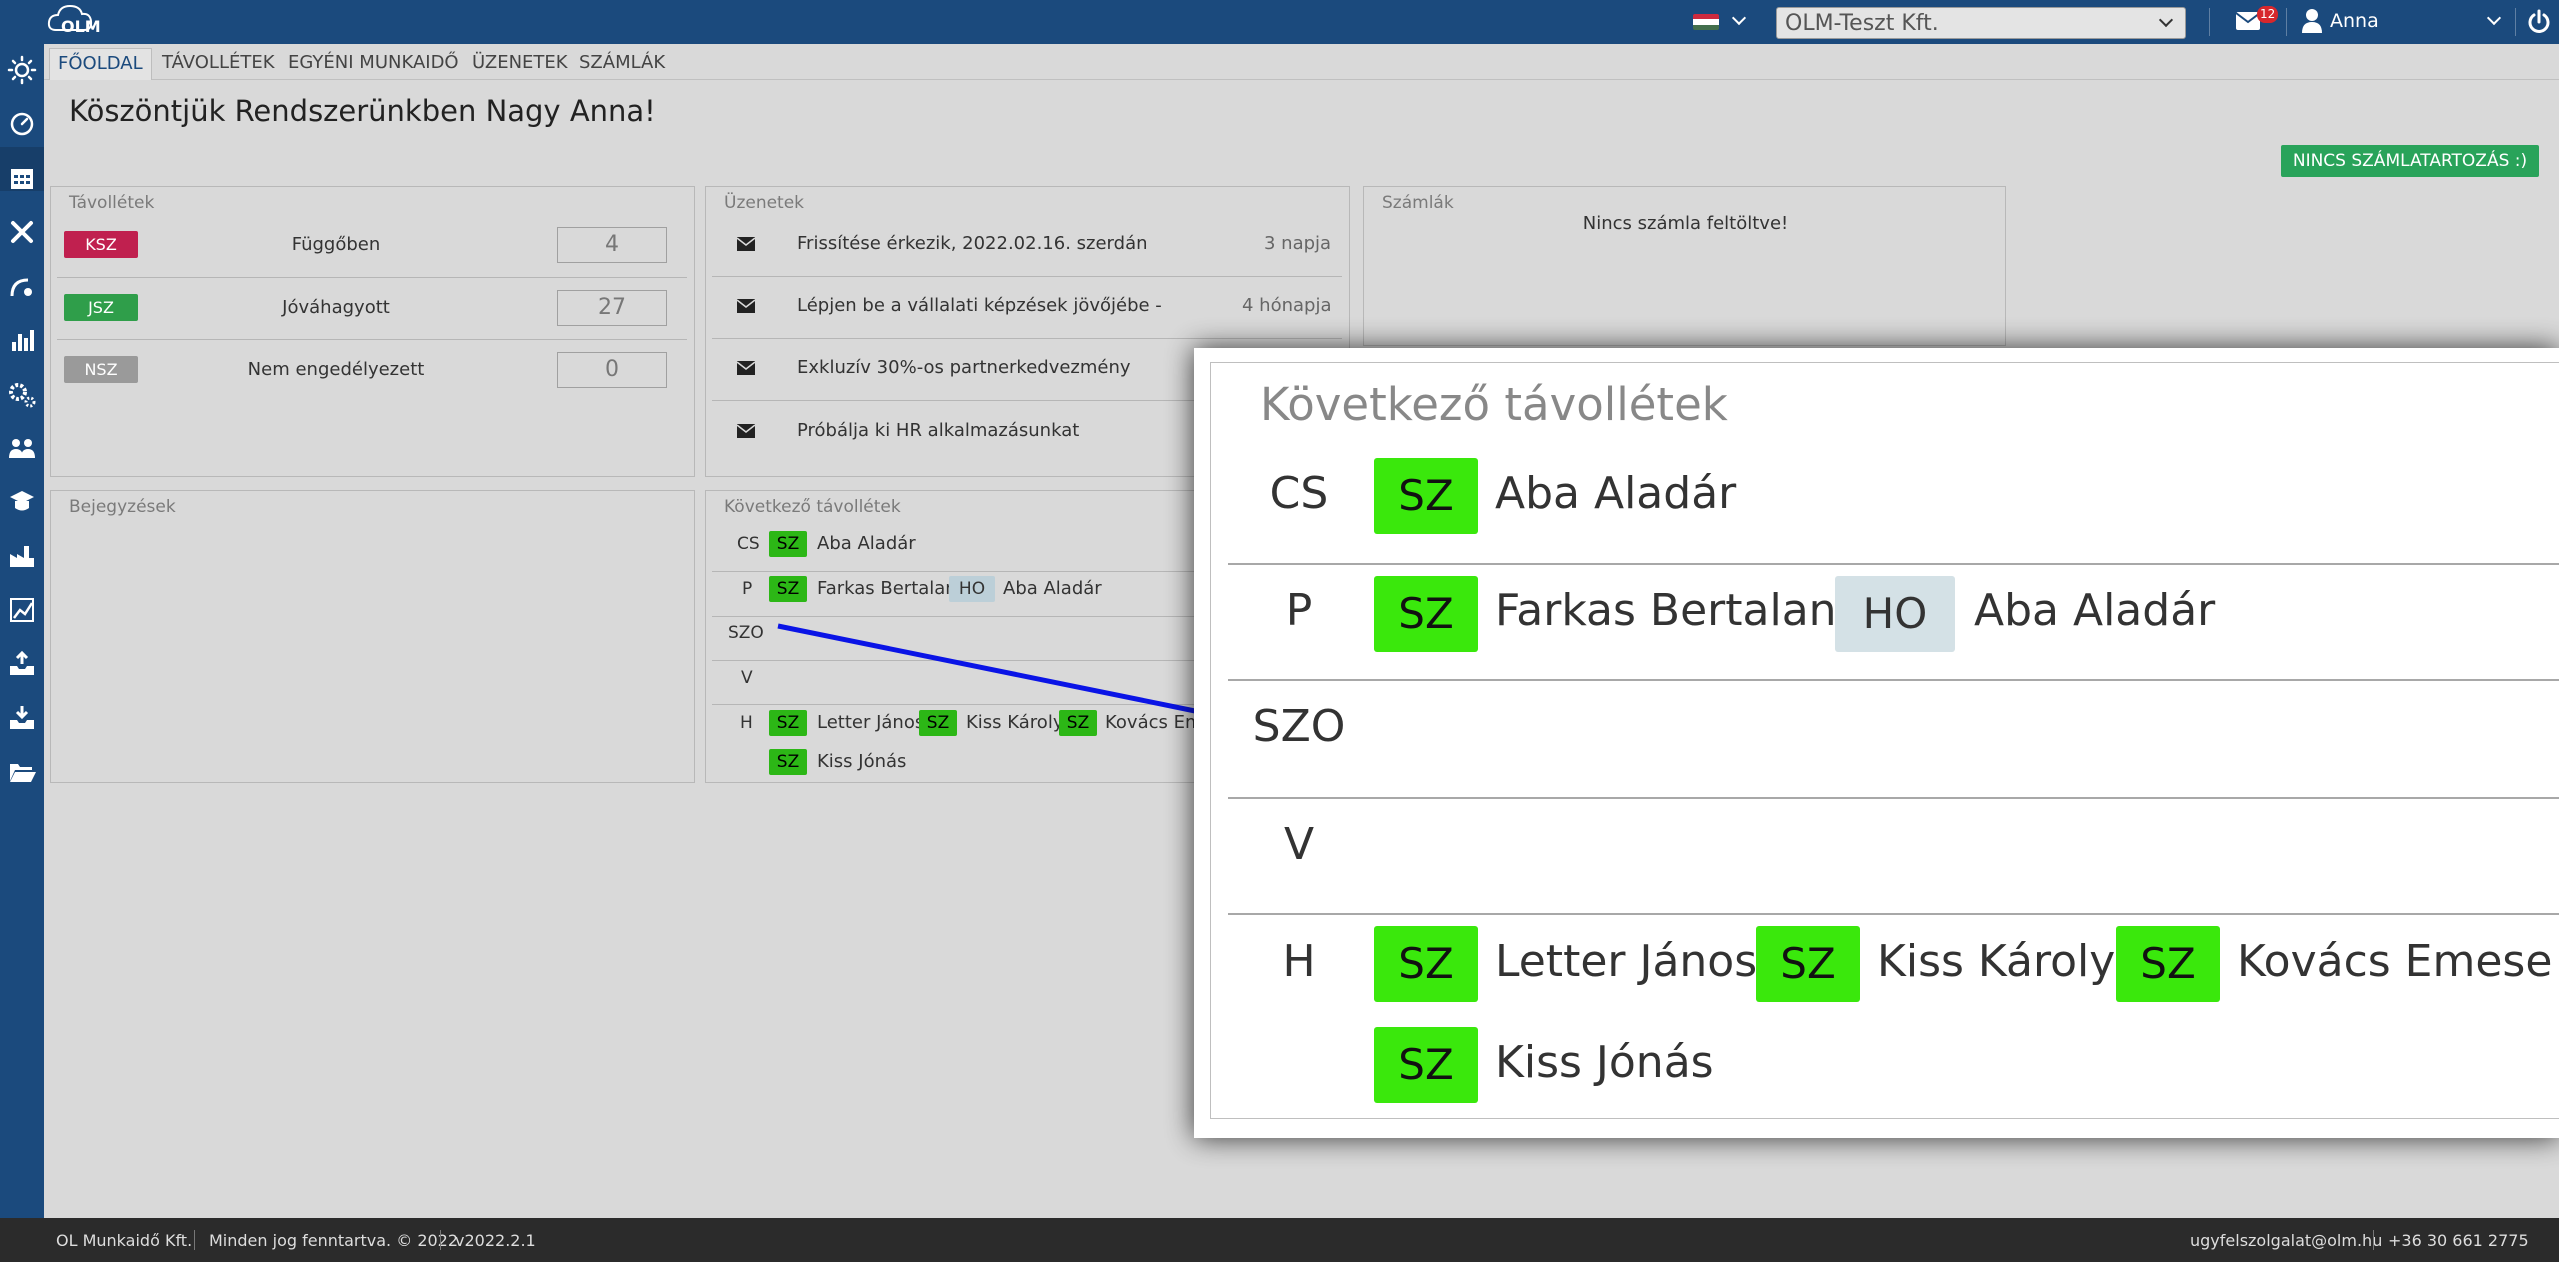 The width and height of the screenshot is (2559, 1262). What do you see at coordinates (22, 232) in the screenshot?
I see `tools-icon` at bounding box center [22, 232].